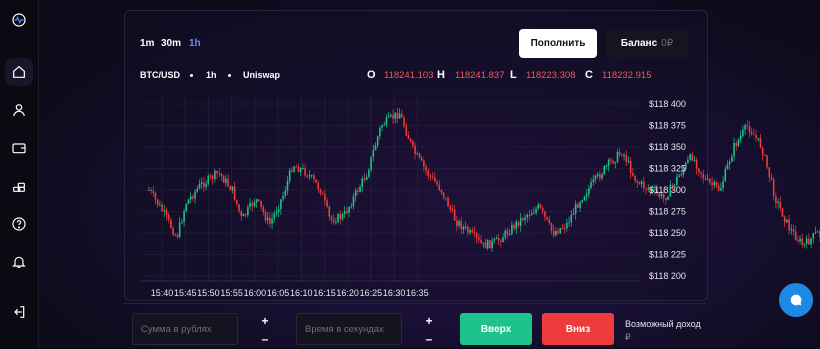 The image size is (820, 349). Describe the element at coordinates (667, 126) in the screenshot. I see `y-tick-label: $118 375` at that location.